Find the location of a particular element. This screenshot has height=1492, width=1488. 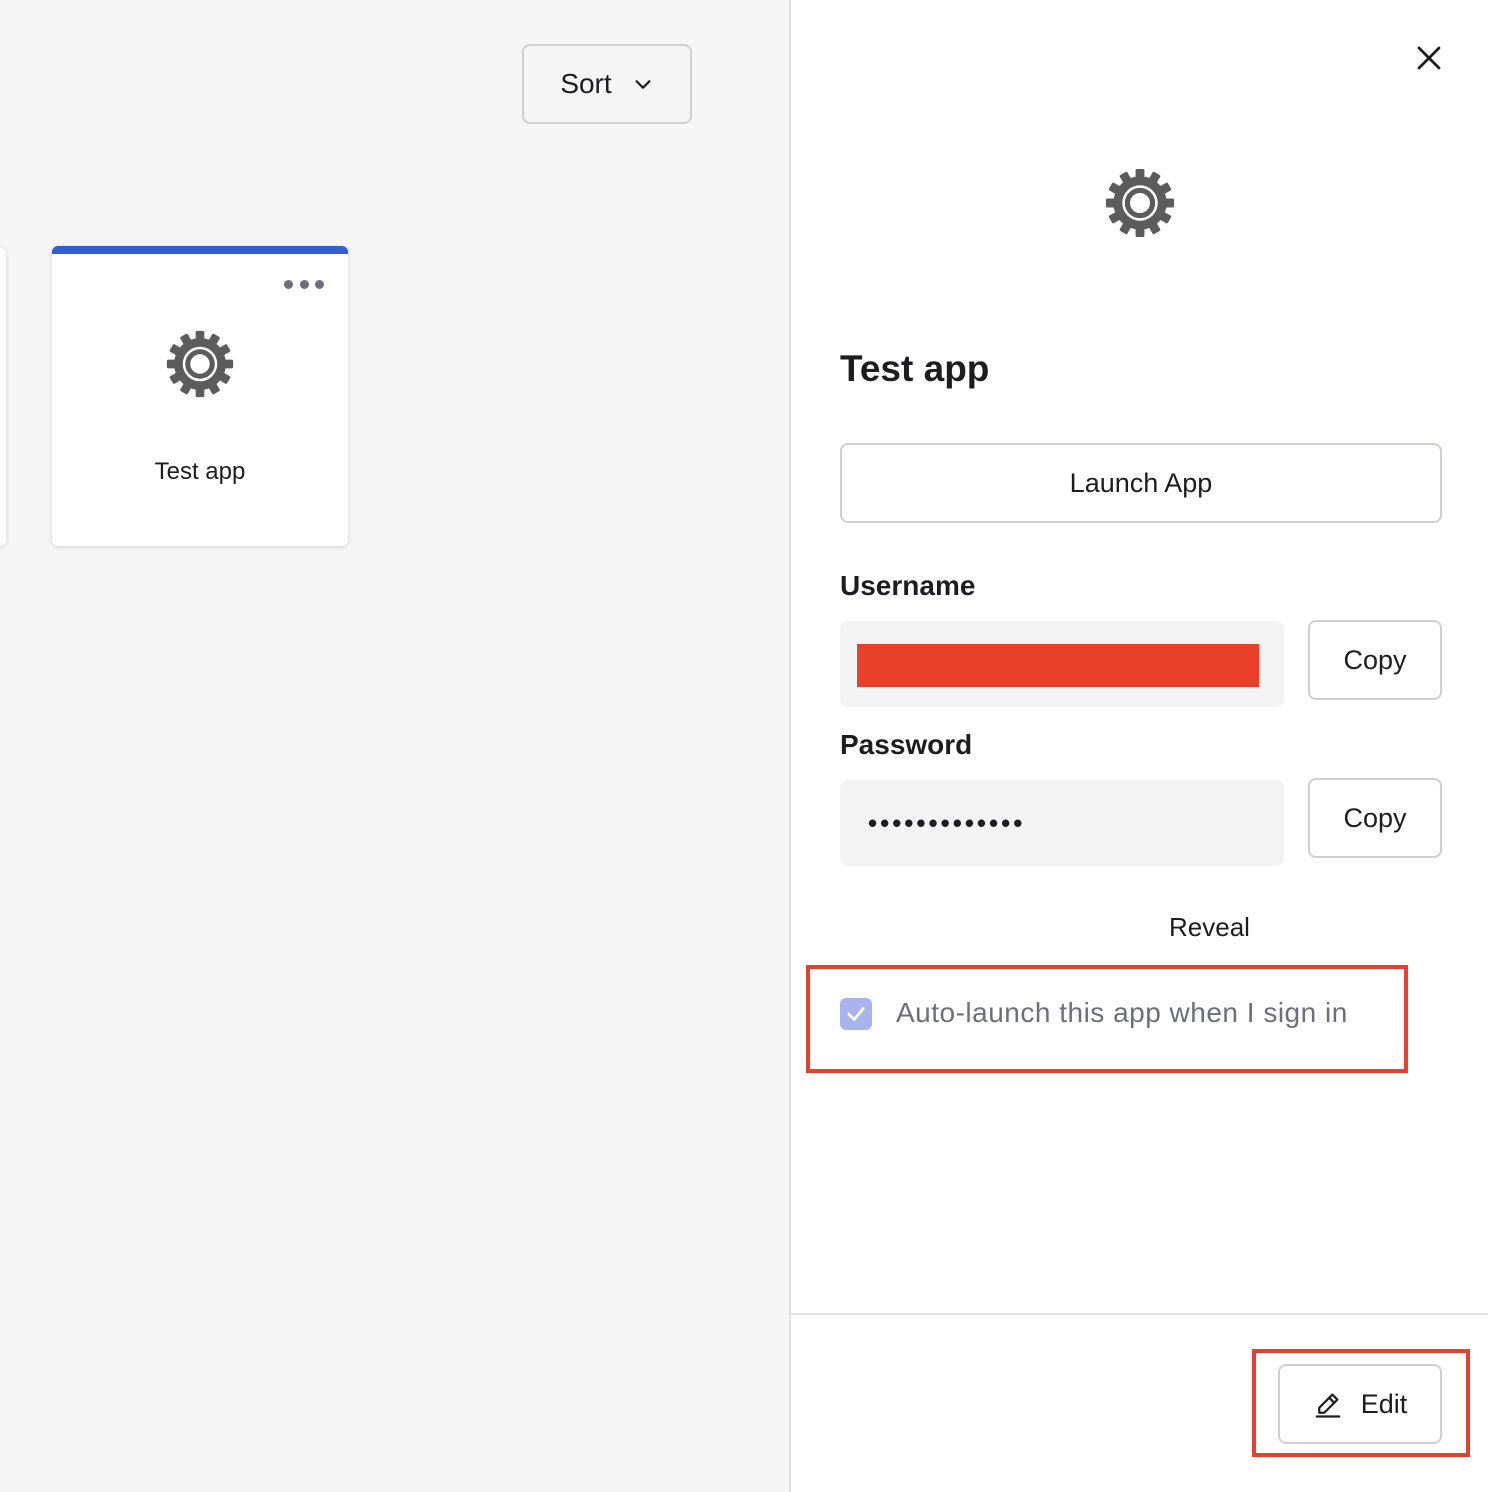

close-icon is located at coordinates (1429, 58).